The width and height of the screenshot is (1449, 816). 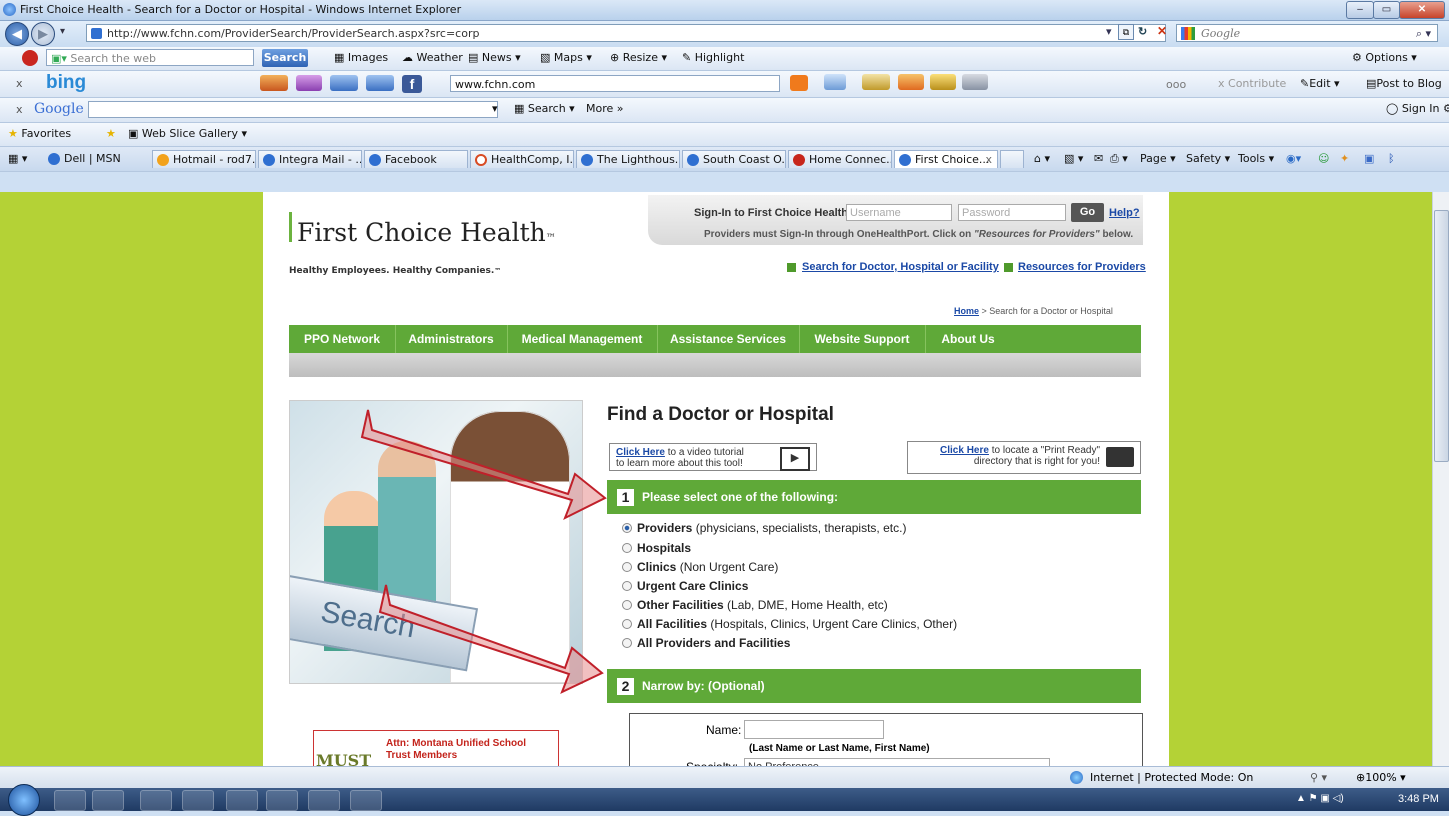 I want to click on bing-search-icon, so click(x=799, y=83).